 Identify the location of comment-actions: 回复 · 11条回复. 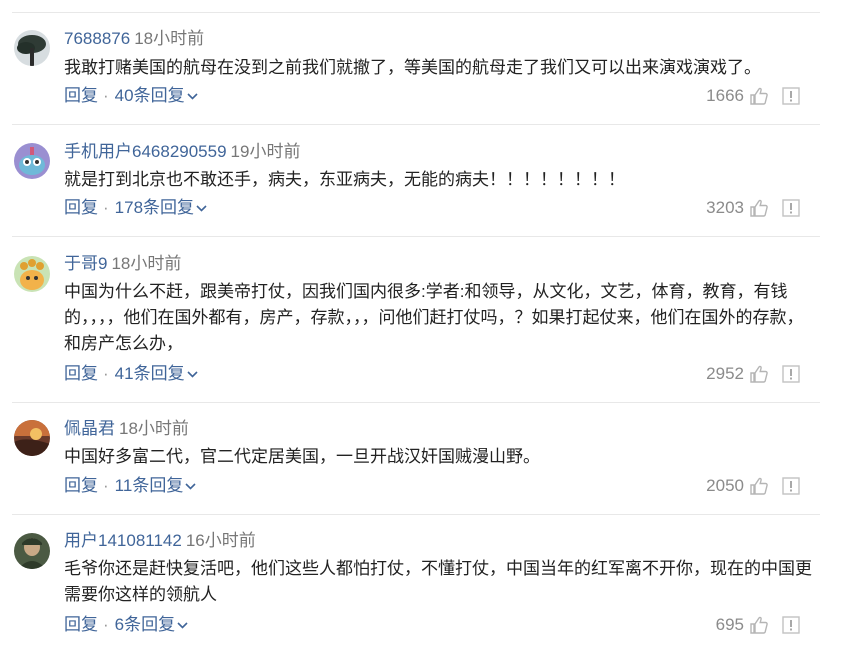
(130, 486).